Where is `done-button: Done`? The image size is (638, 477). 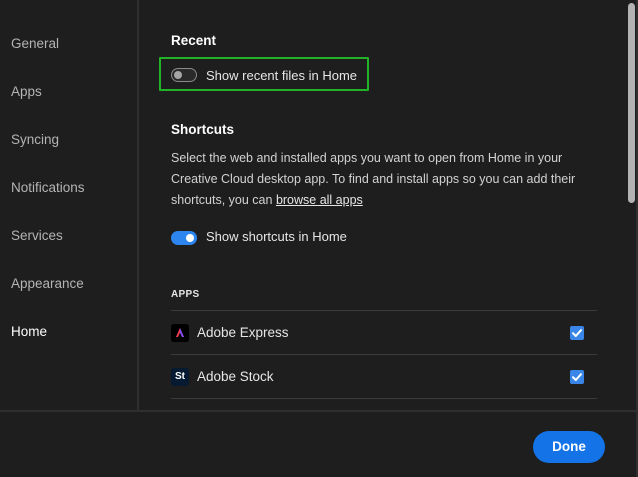
done-button: Done is located at coordinates (569, 447).